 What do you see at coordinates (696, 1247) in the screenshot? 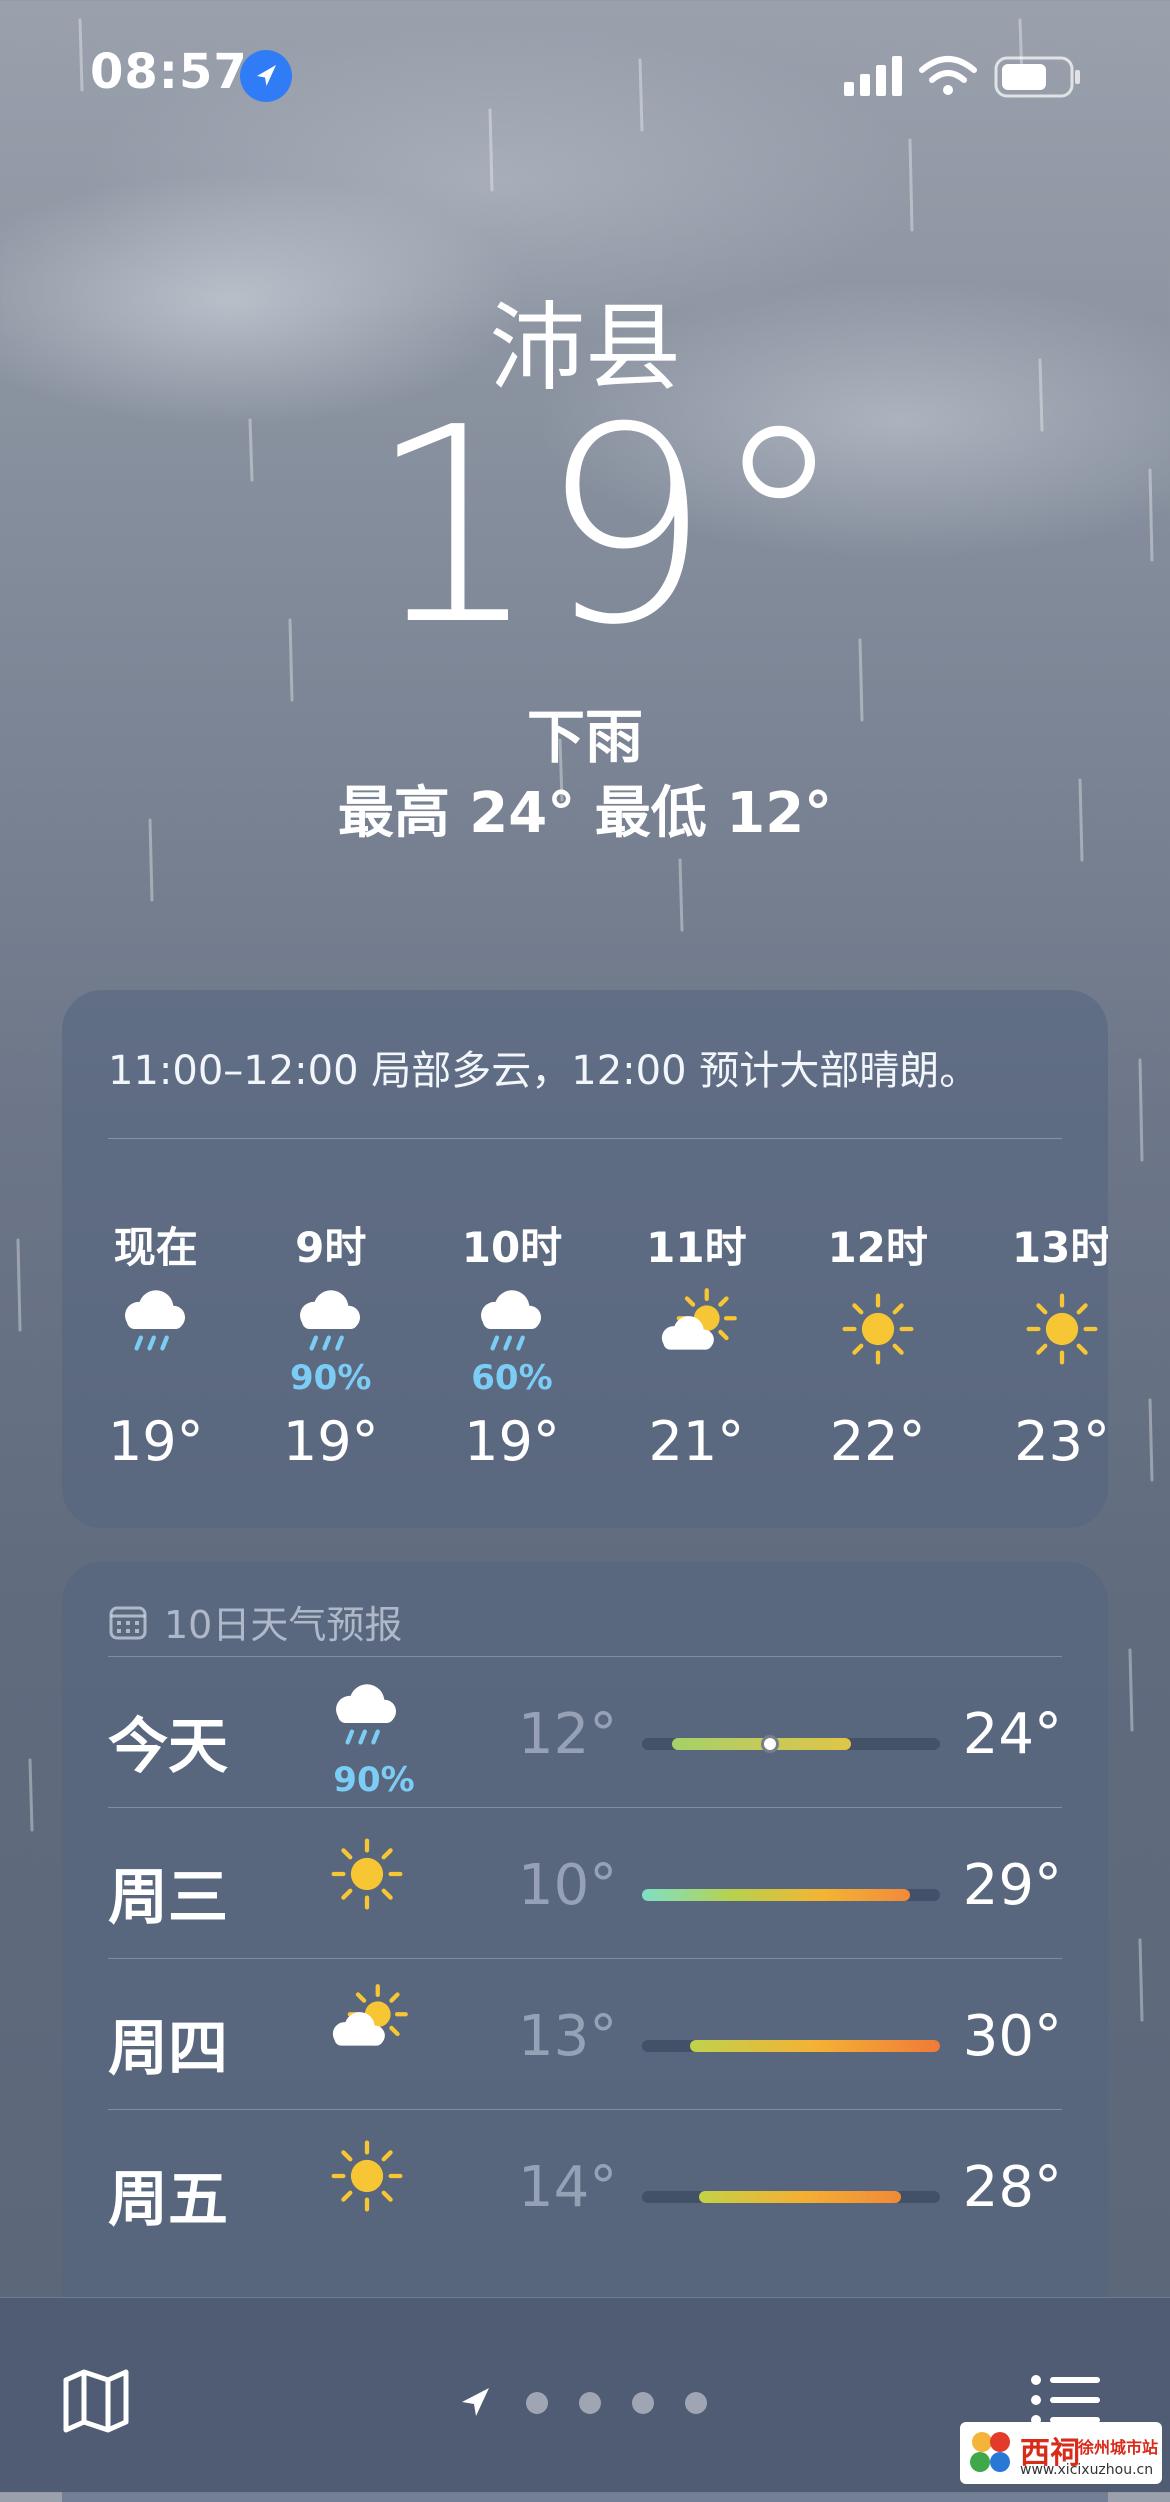
I see `hour-label: 11时` at bounding box center [696, 1247].